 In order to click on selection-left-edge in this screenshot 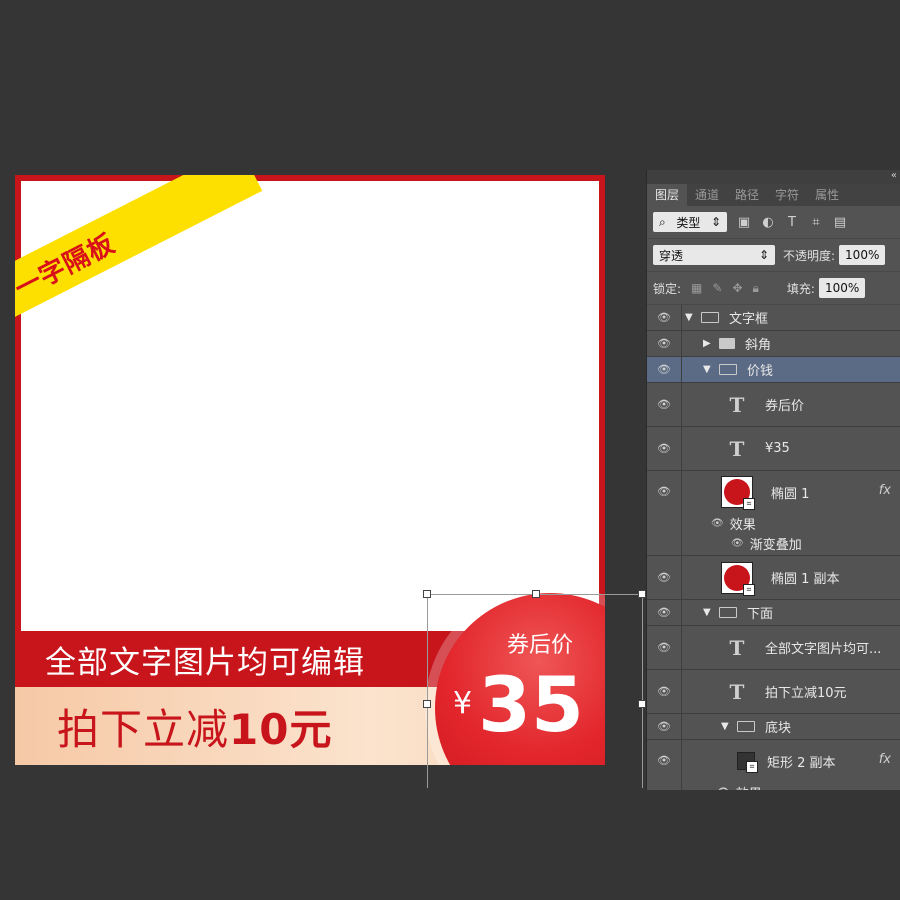, I will do `click(427, 691)`.